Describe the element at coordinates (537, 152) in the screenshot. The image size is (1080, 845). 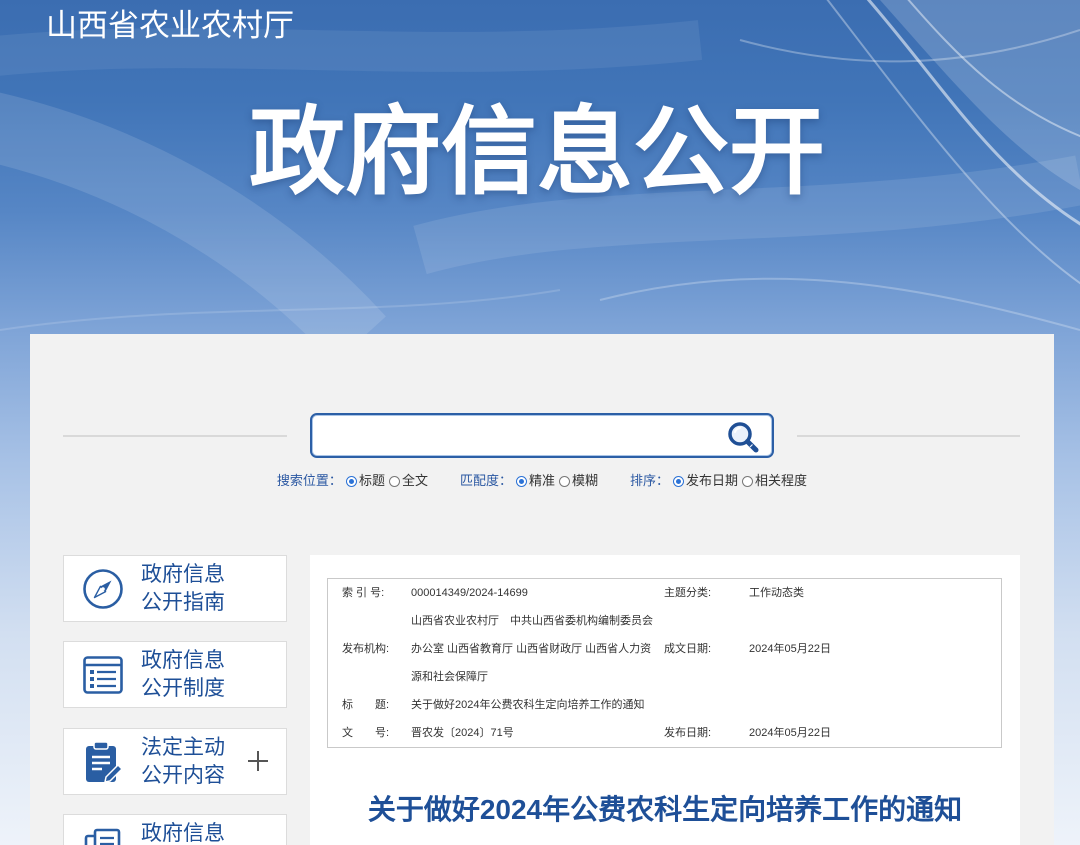
I see `banner-title: 政府信息公开` at that location.